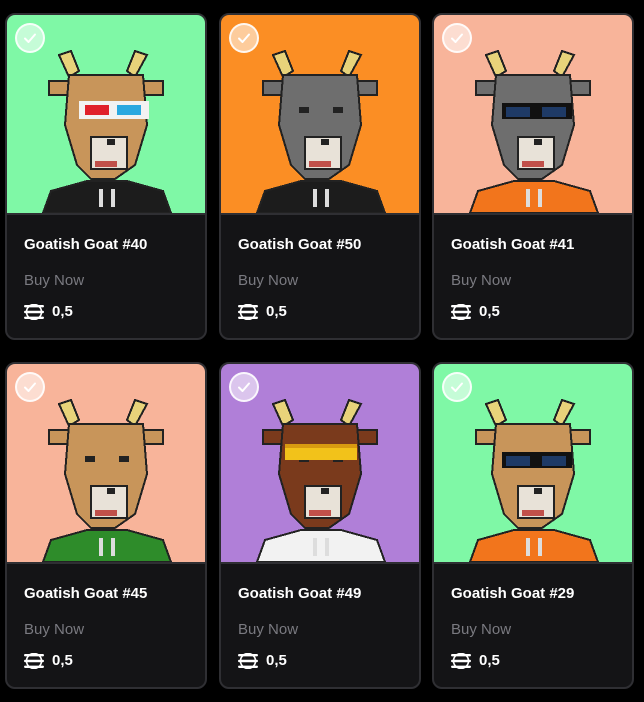  What do you see at coordinates (533, 176) in the screenshot?
I see `nft-card: Goatish Goat #41 Buy Now 0,5` at bounding box center [533, 176].